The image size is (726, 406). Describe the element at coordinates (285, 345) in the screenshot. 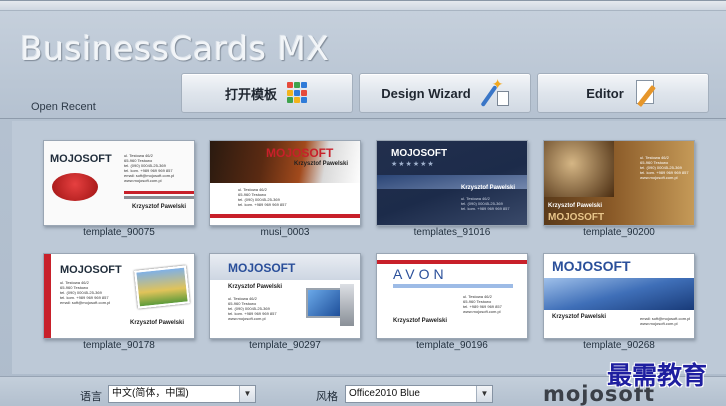

I see `template-label: template_90297` at that location.